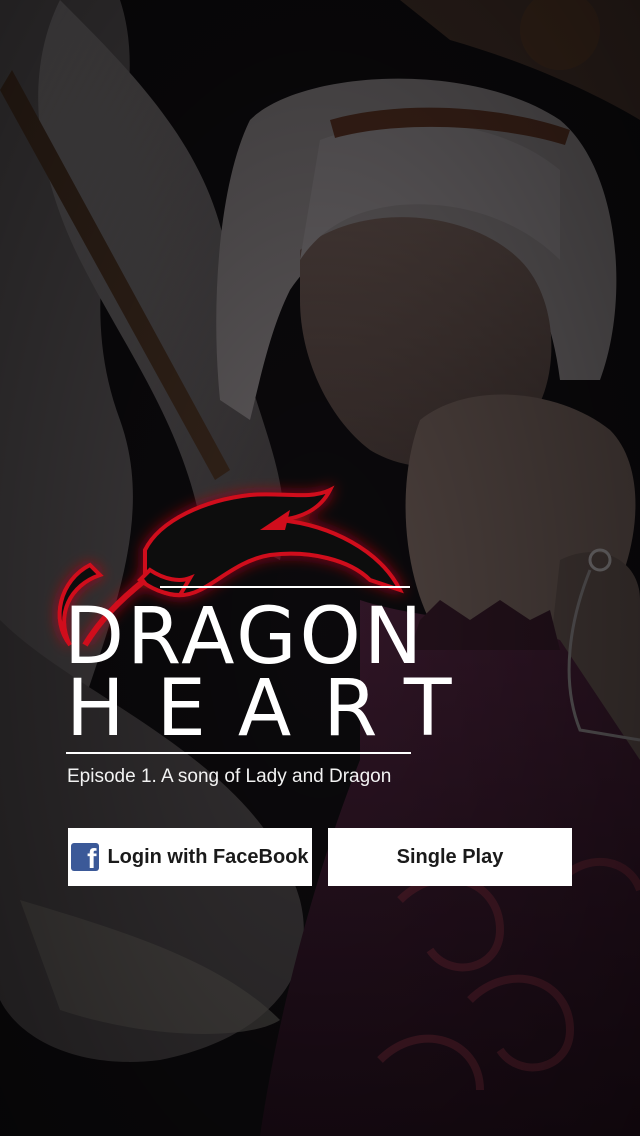  I want to click on facebook-login-label: Login with FaceBook, so click(208, 856).